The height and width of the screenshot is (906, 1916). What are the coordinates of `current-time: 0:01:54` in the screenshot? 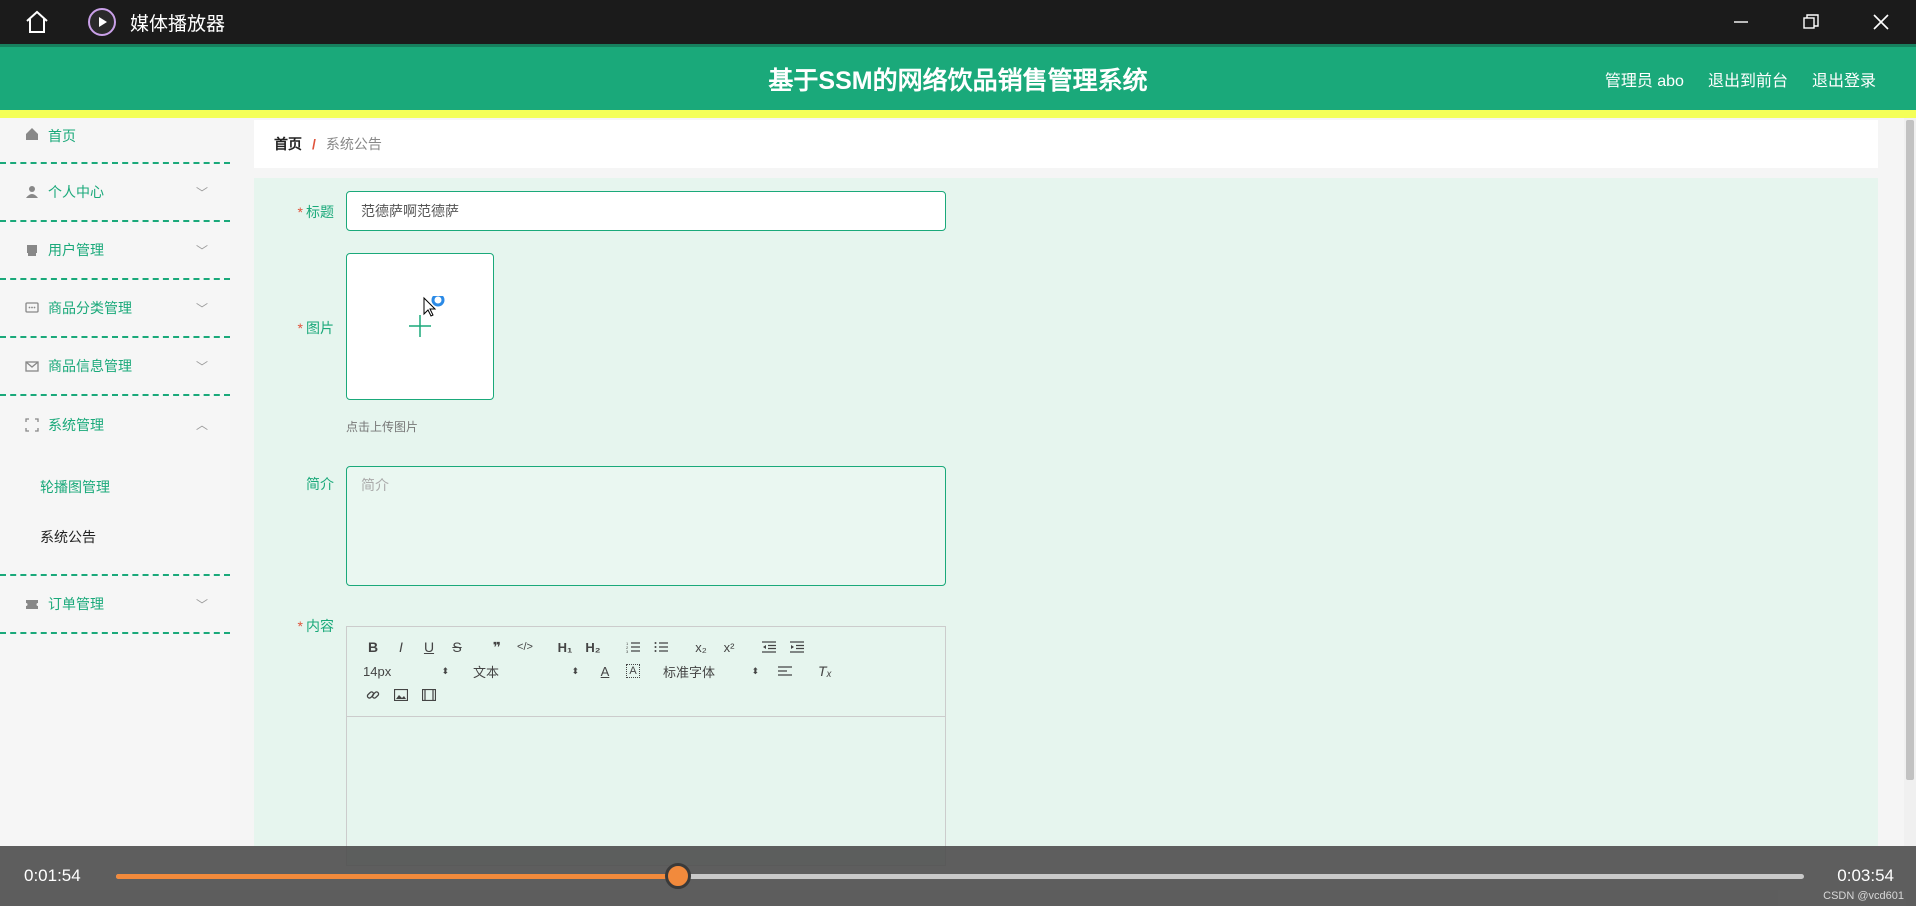 It's located at (52, 875).